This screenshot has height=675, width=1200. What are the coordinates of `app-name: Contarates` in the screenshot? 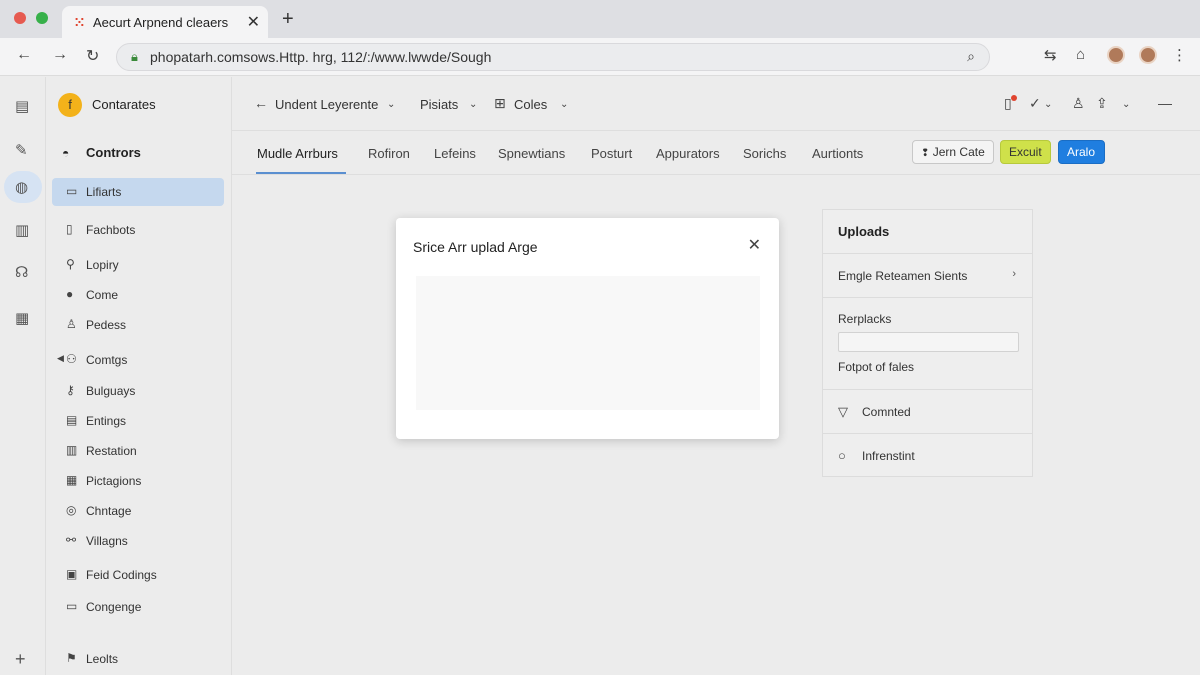 It's located at (124, 104).